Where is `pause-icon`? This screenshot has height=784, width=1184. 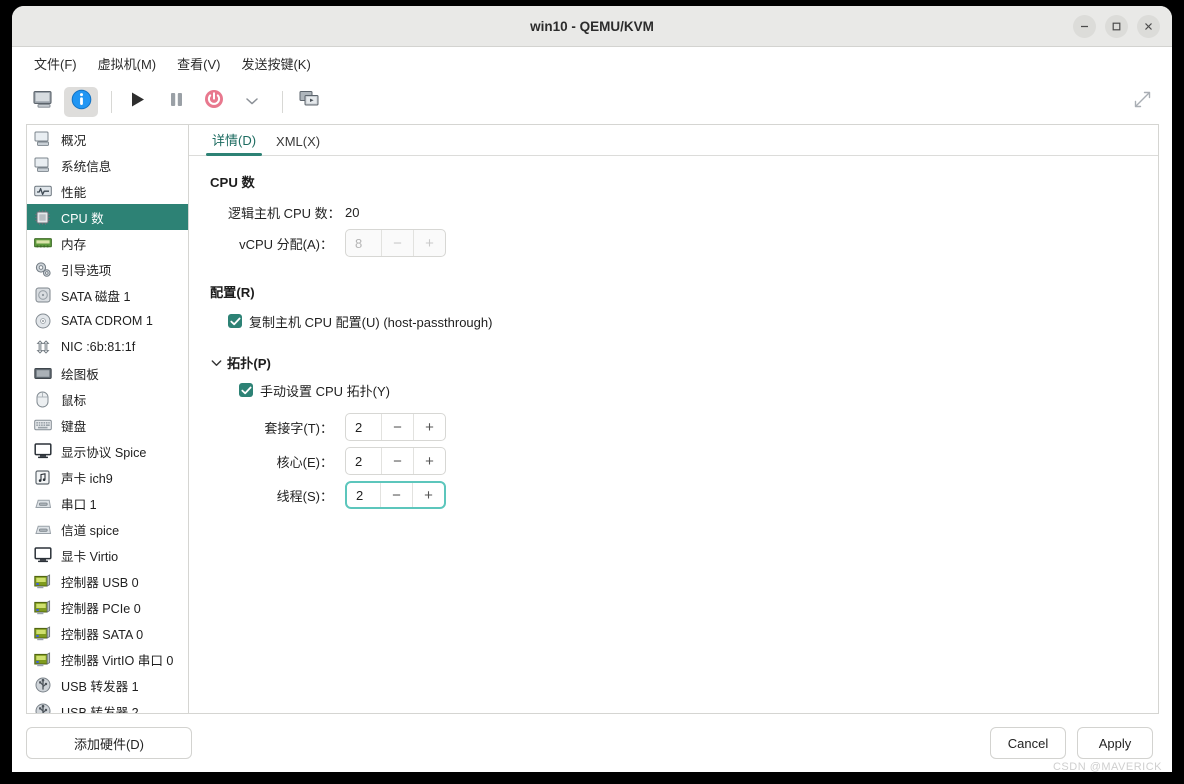
pause-icon is located at coordinates (176, 102).